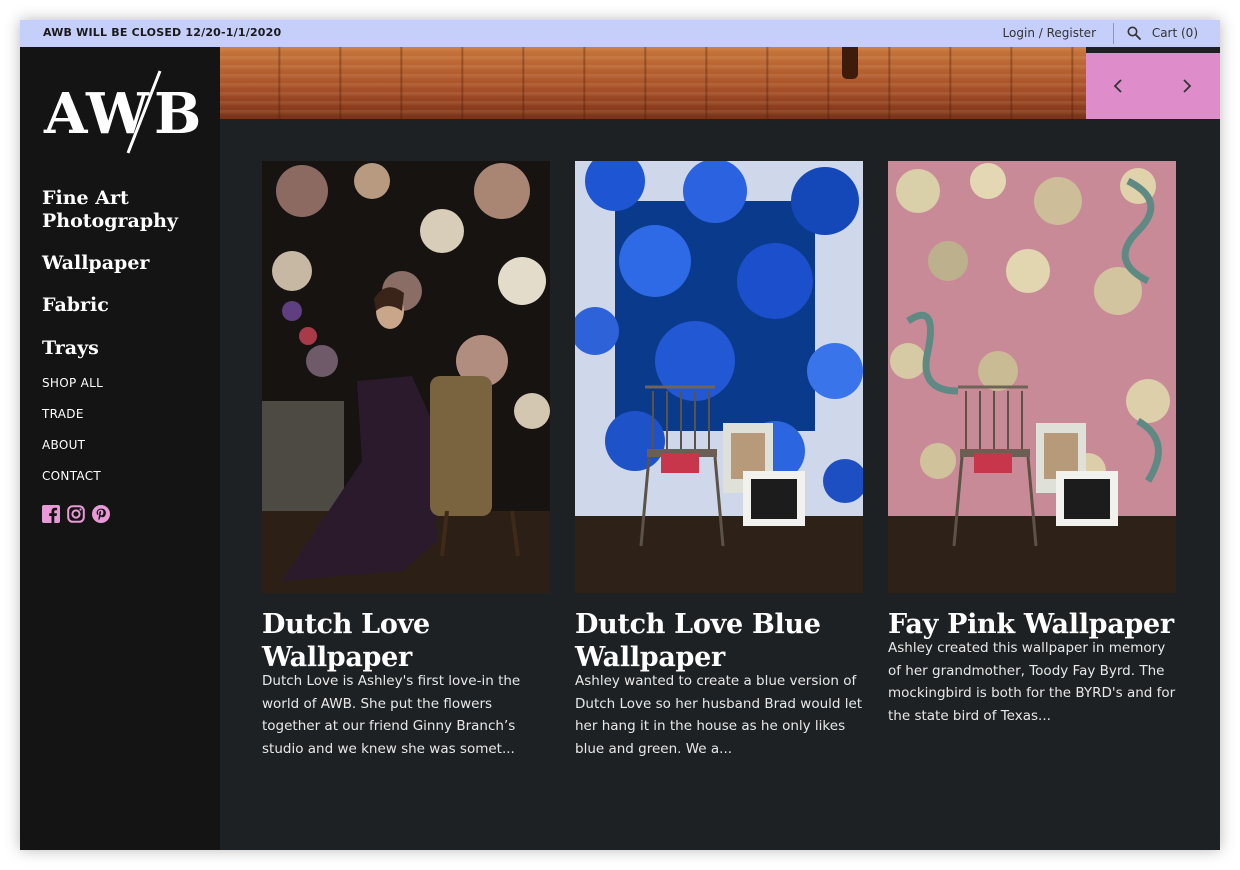 The height and width of the screenshot is (870, 1240). I want to click on product-image-dutch-love-blue, so click(719, 377).